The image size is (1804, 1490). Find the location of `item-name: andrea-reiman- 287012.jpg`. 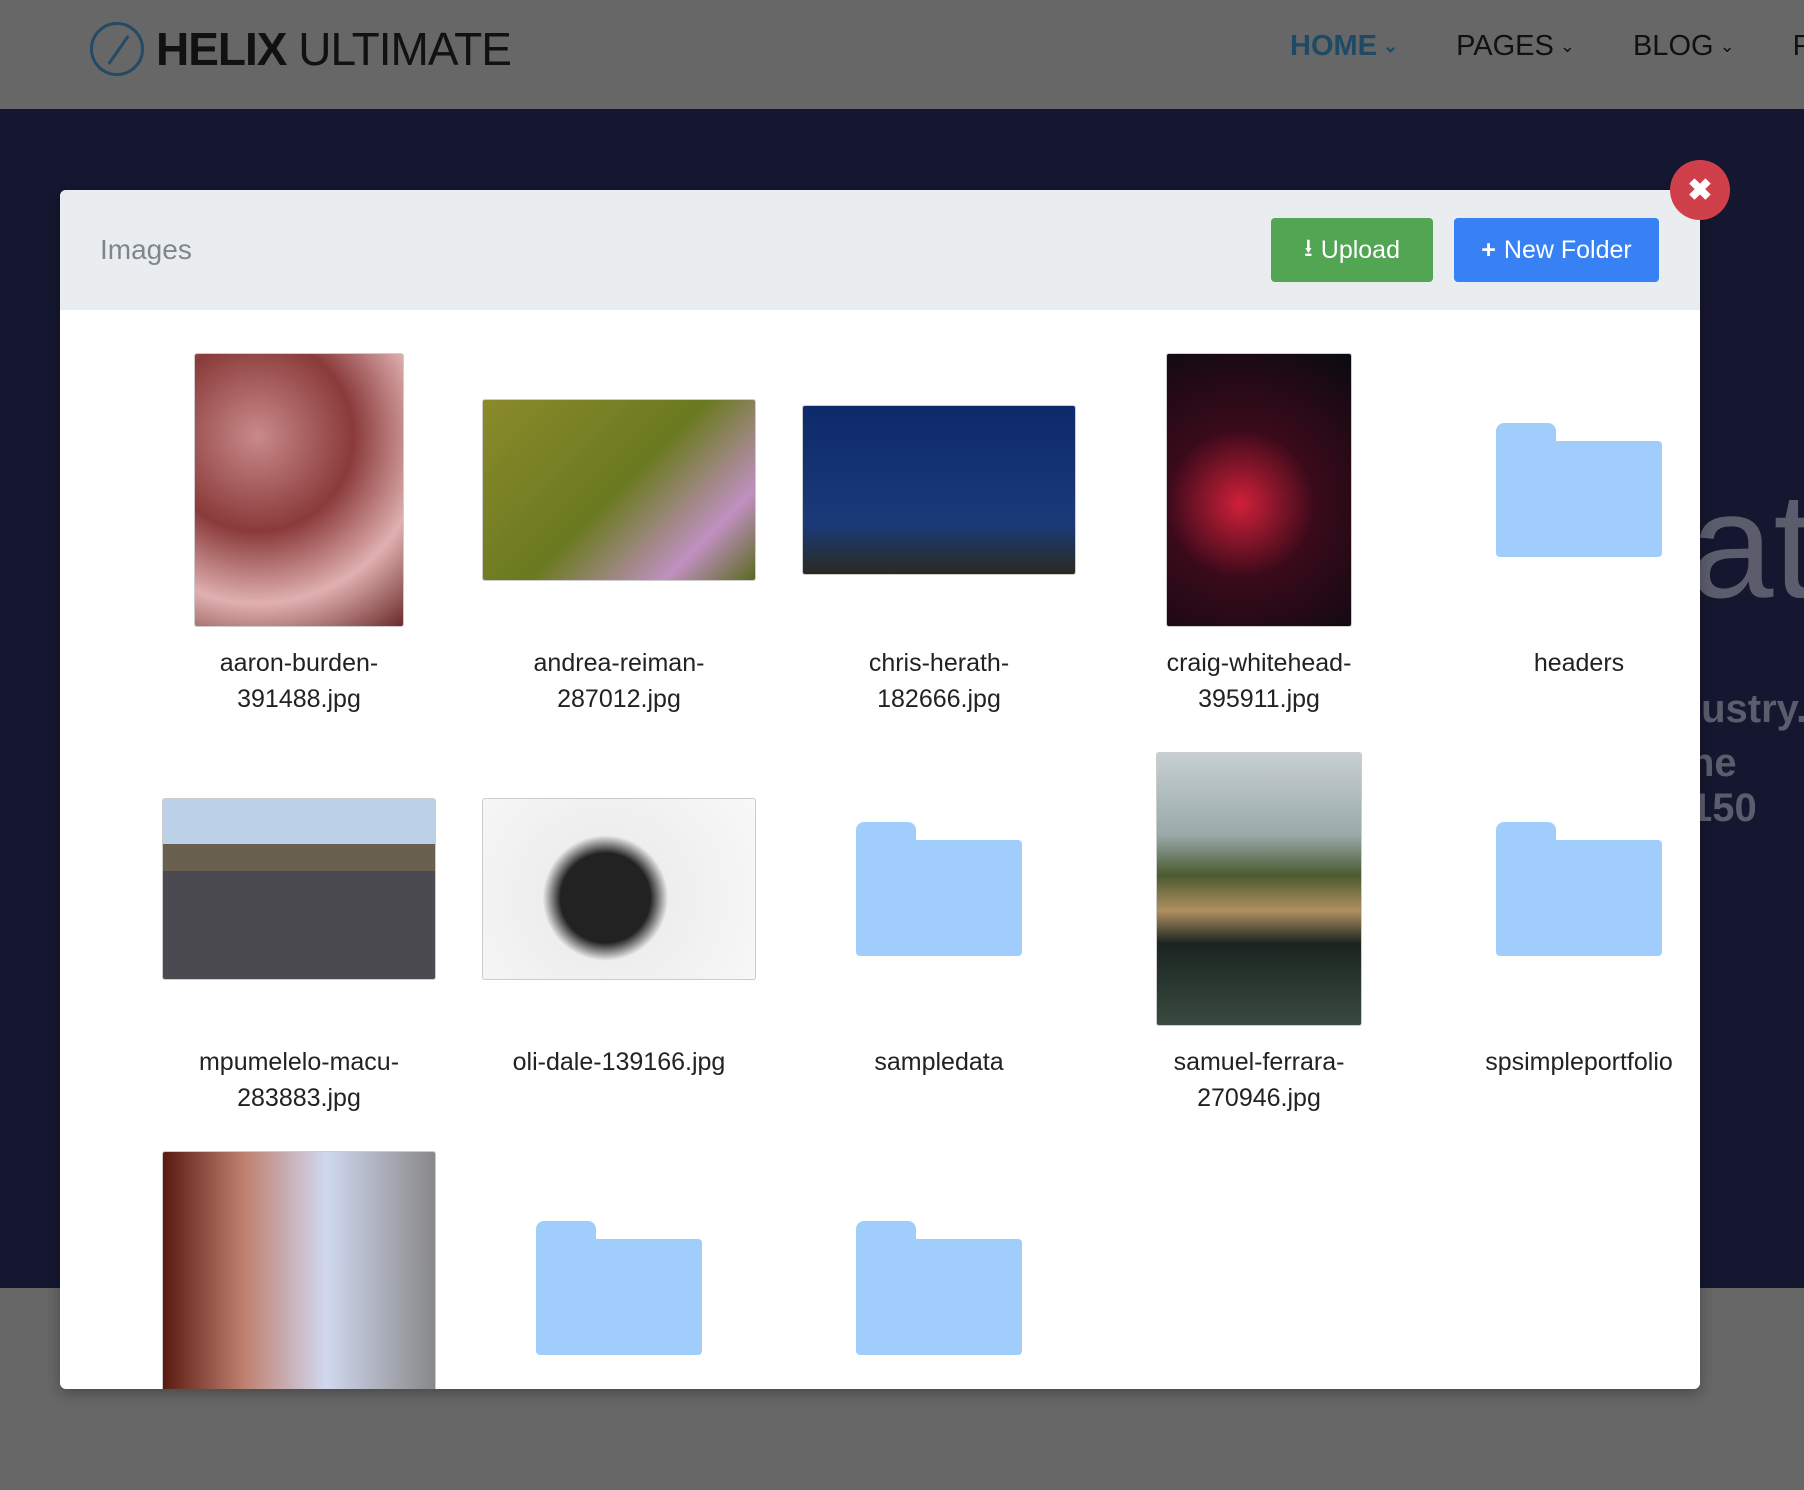

item-name: andrea-reiman- 287012.jpg is located at coordinates (619, 681).